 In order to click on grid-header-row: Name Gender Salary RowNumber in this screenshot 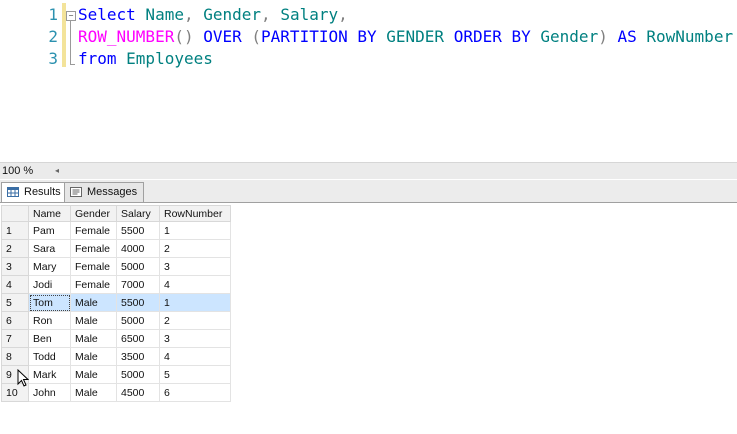, I will do `click(116, 213)`.